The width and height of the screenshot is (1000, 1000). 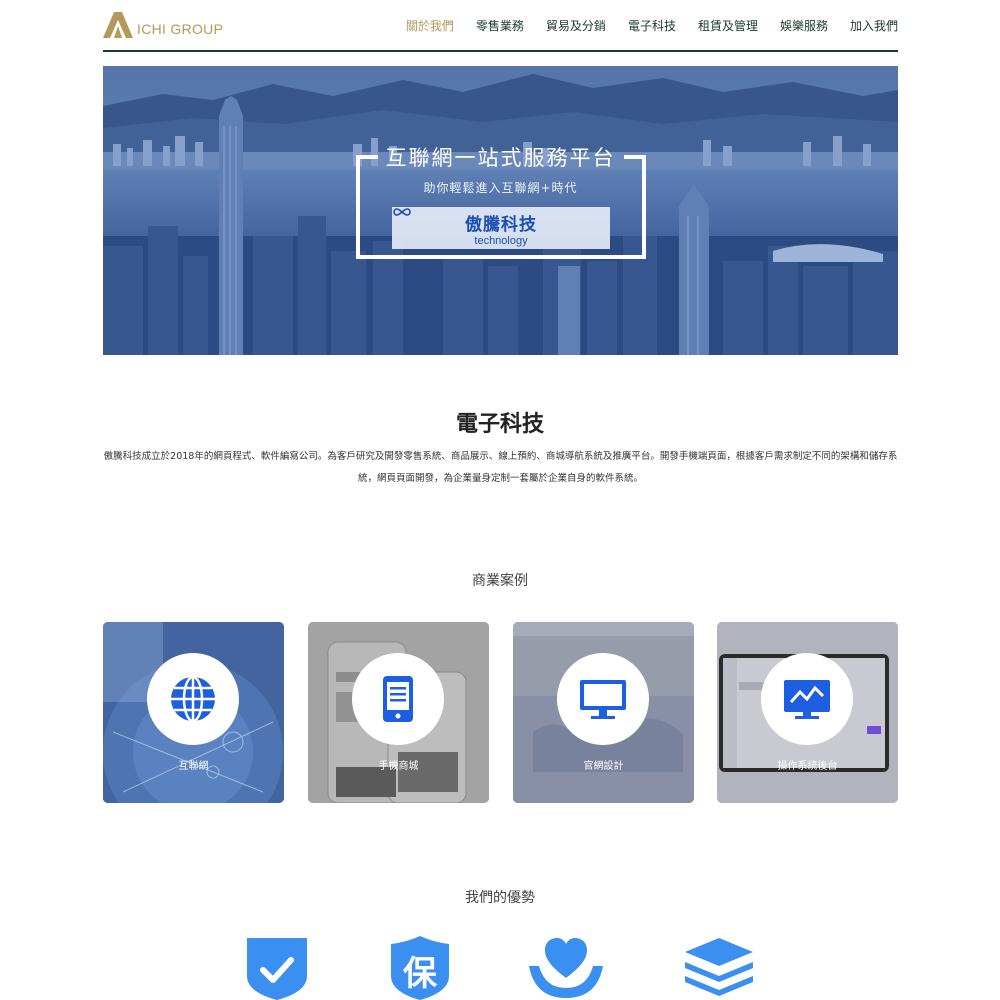 What do you see at coordinates (500, 898) in the screenshot?
I see `section-title-advantages: 我們的優勢` at bounding box center [500, 898].